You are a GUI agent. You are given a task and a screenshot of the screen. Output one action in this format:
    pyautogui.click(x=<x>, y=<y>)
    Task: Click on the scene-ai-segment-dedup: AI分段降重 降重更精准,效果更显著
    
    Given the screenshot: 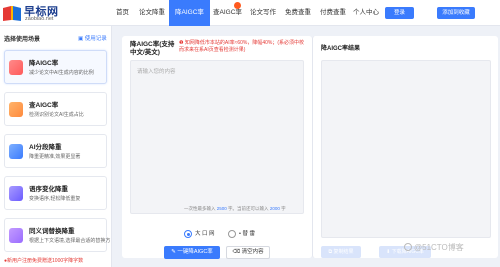 What is the action you would take?
    pyautogui.click(x=55, y=151)
    